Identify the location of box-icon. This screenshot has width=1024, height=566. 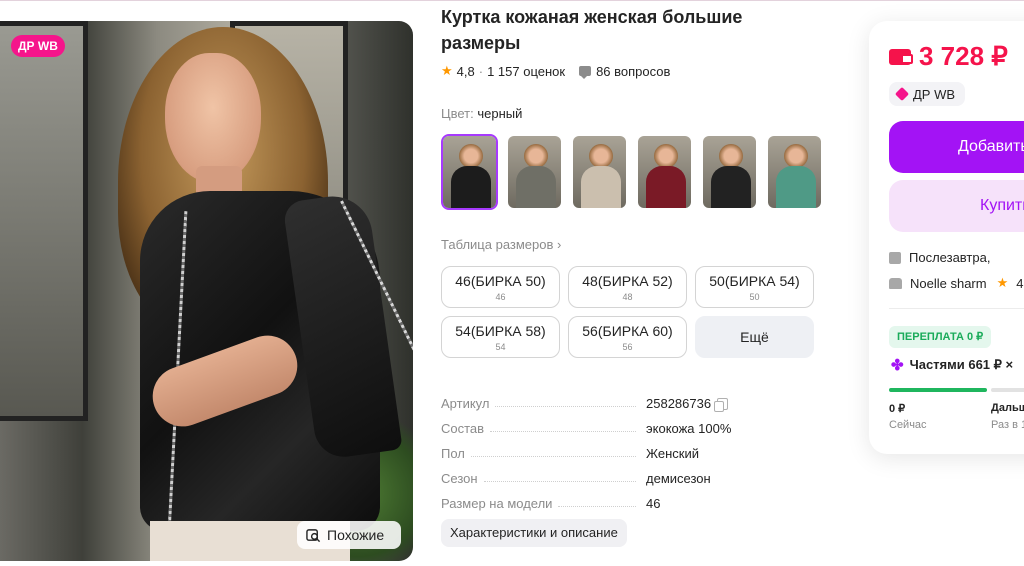
(895, 257).